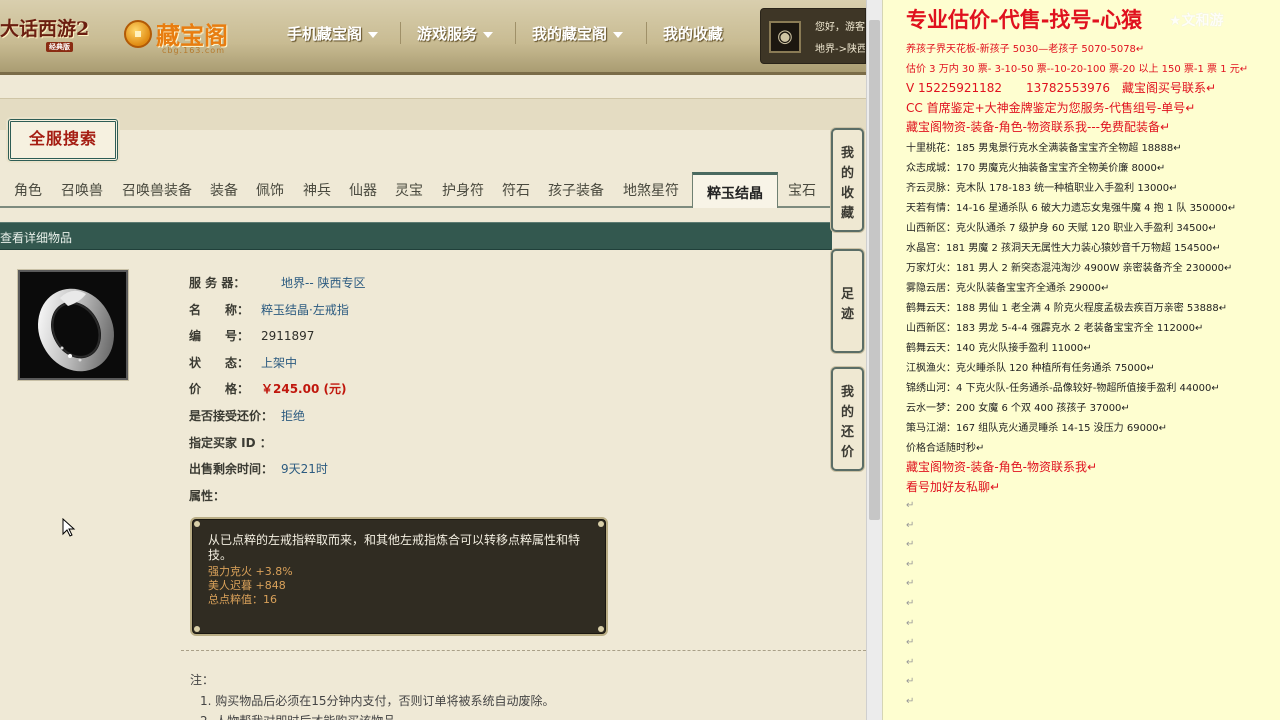  Describe the element at coordinates (1051, 108) in the screenshot. I see `doc-line: CC 首席鉴定+大神金牌鉴定为您服务-代售组号-单号↵` at that location.